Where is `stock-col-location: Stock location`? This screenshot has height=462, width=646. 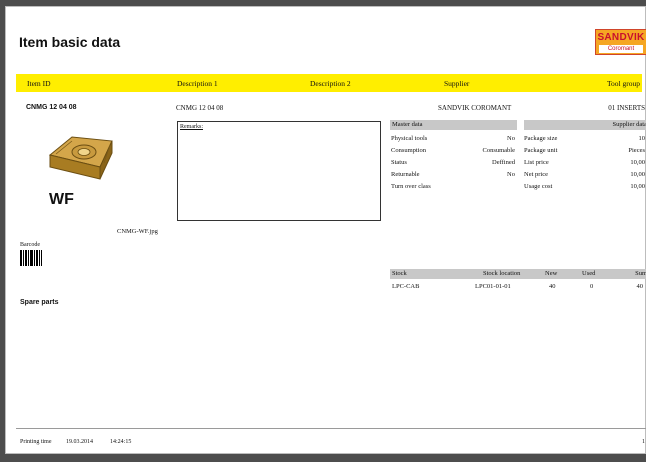
stock-col-location: Stock location is located at coordinates (502, 273).